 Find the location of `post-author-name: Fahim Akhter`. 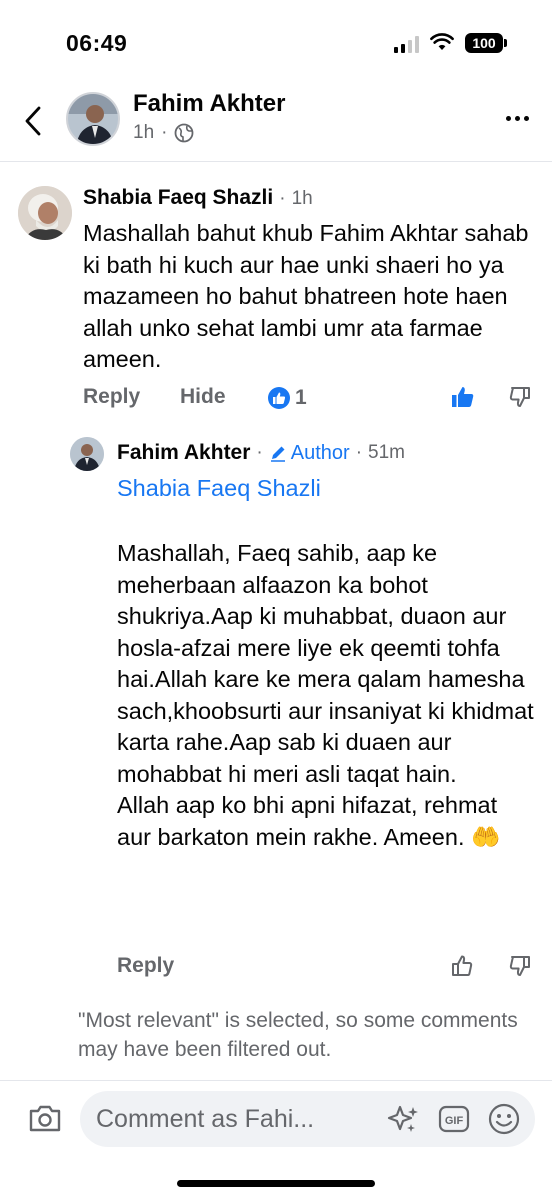

post-author-name: Fahim Akhter is located at coordinates (209, 104).